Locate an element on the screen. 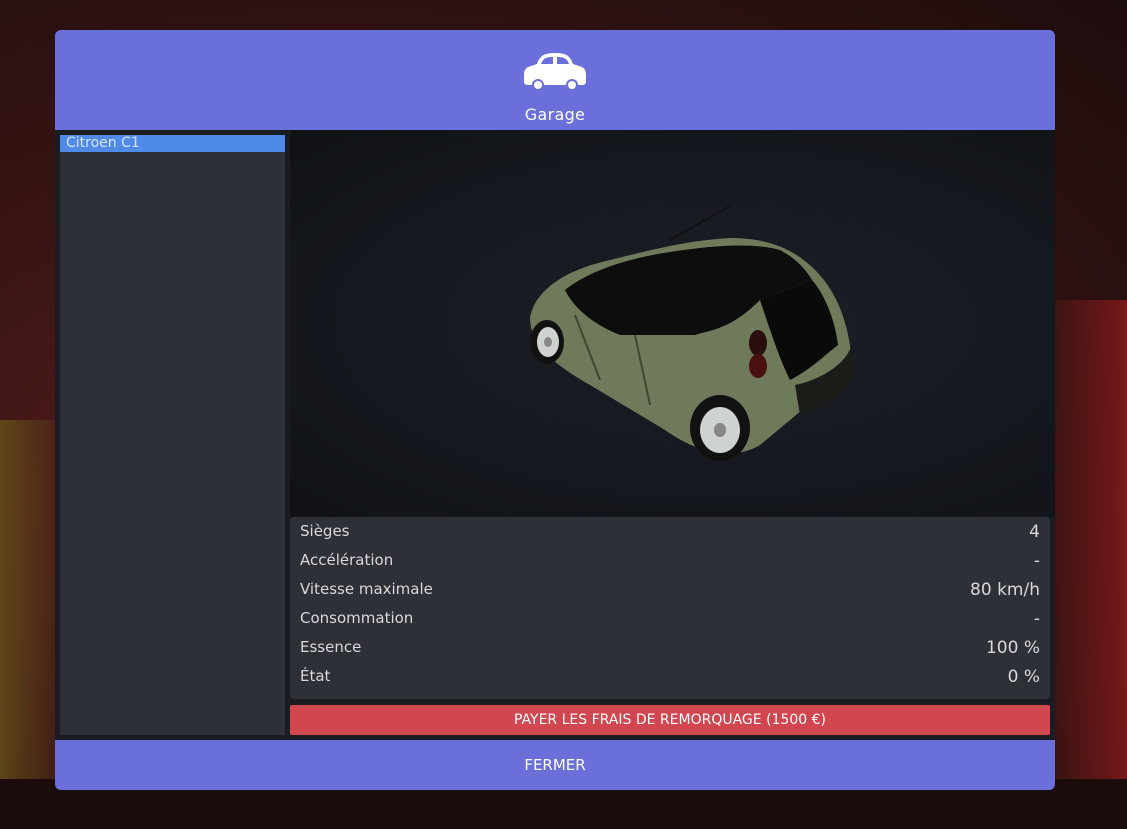  stat-row-condition: État 0 % is located at coordinates (670, 676).